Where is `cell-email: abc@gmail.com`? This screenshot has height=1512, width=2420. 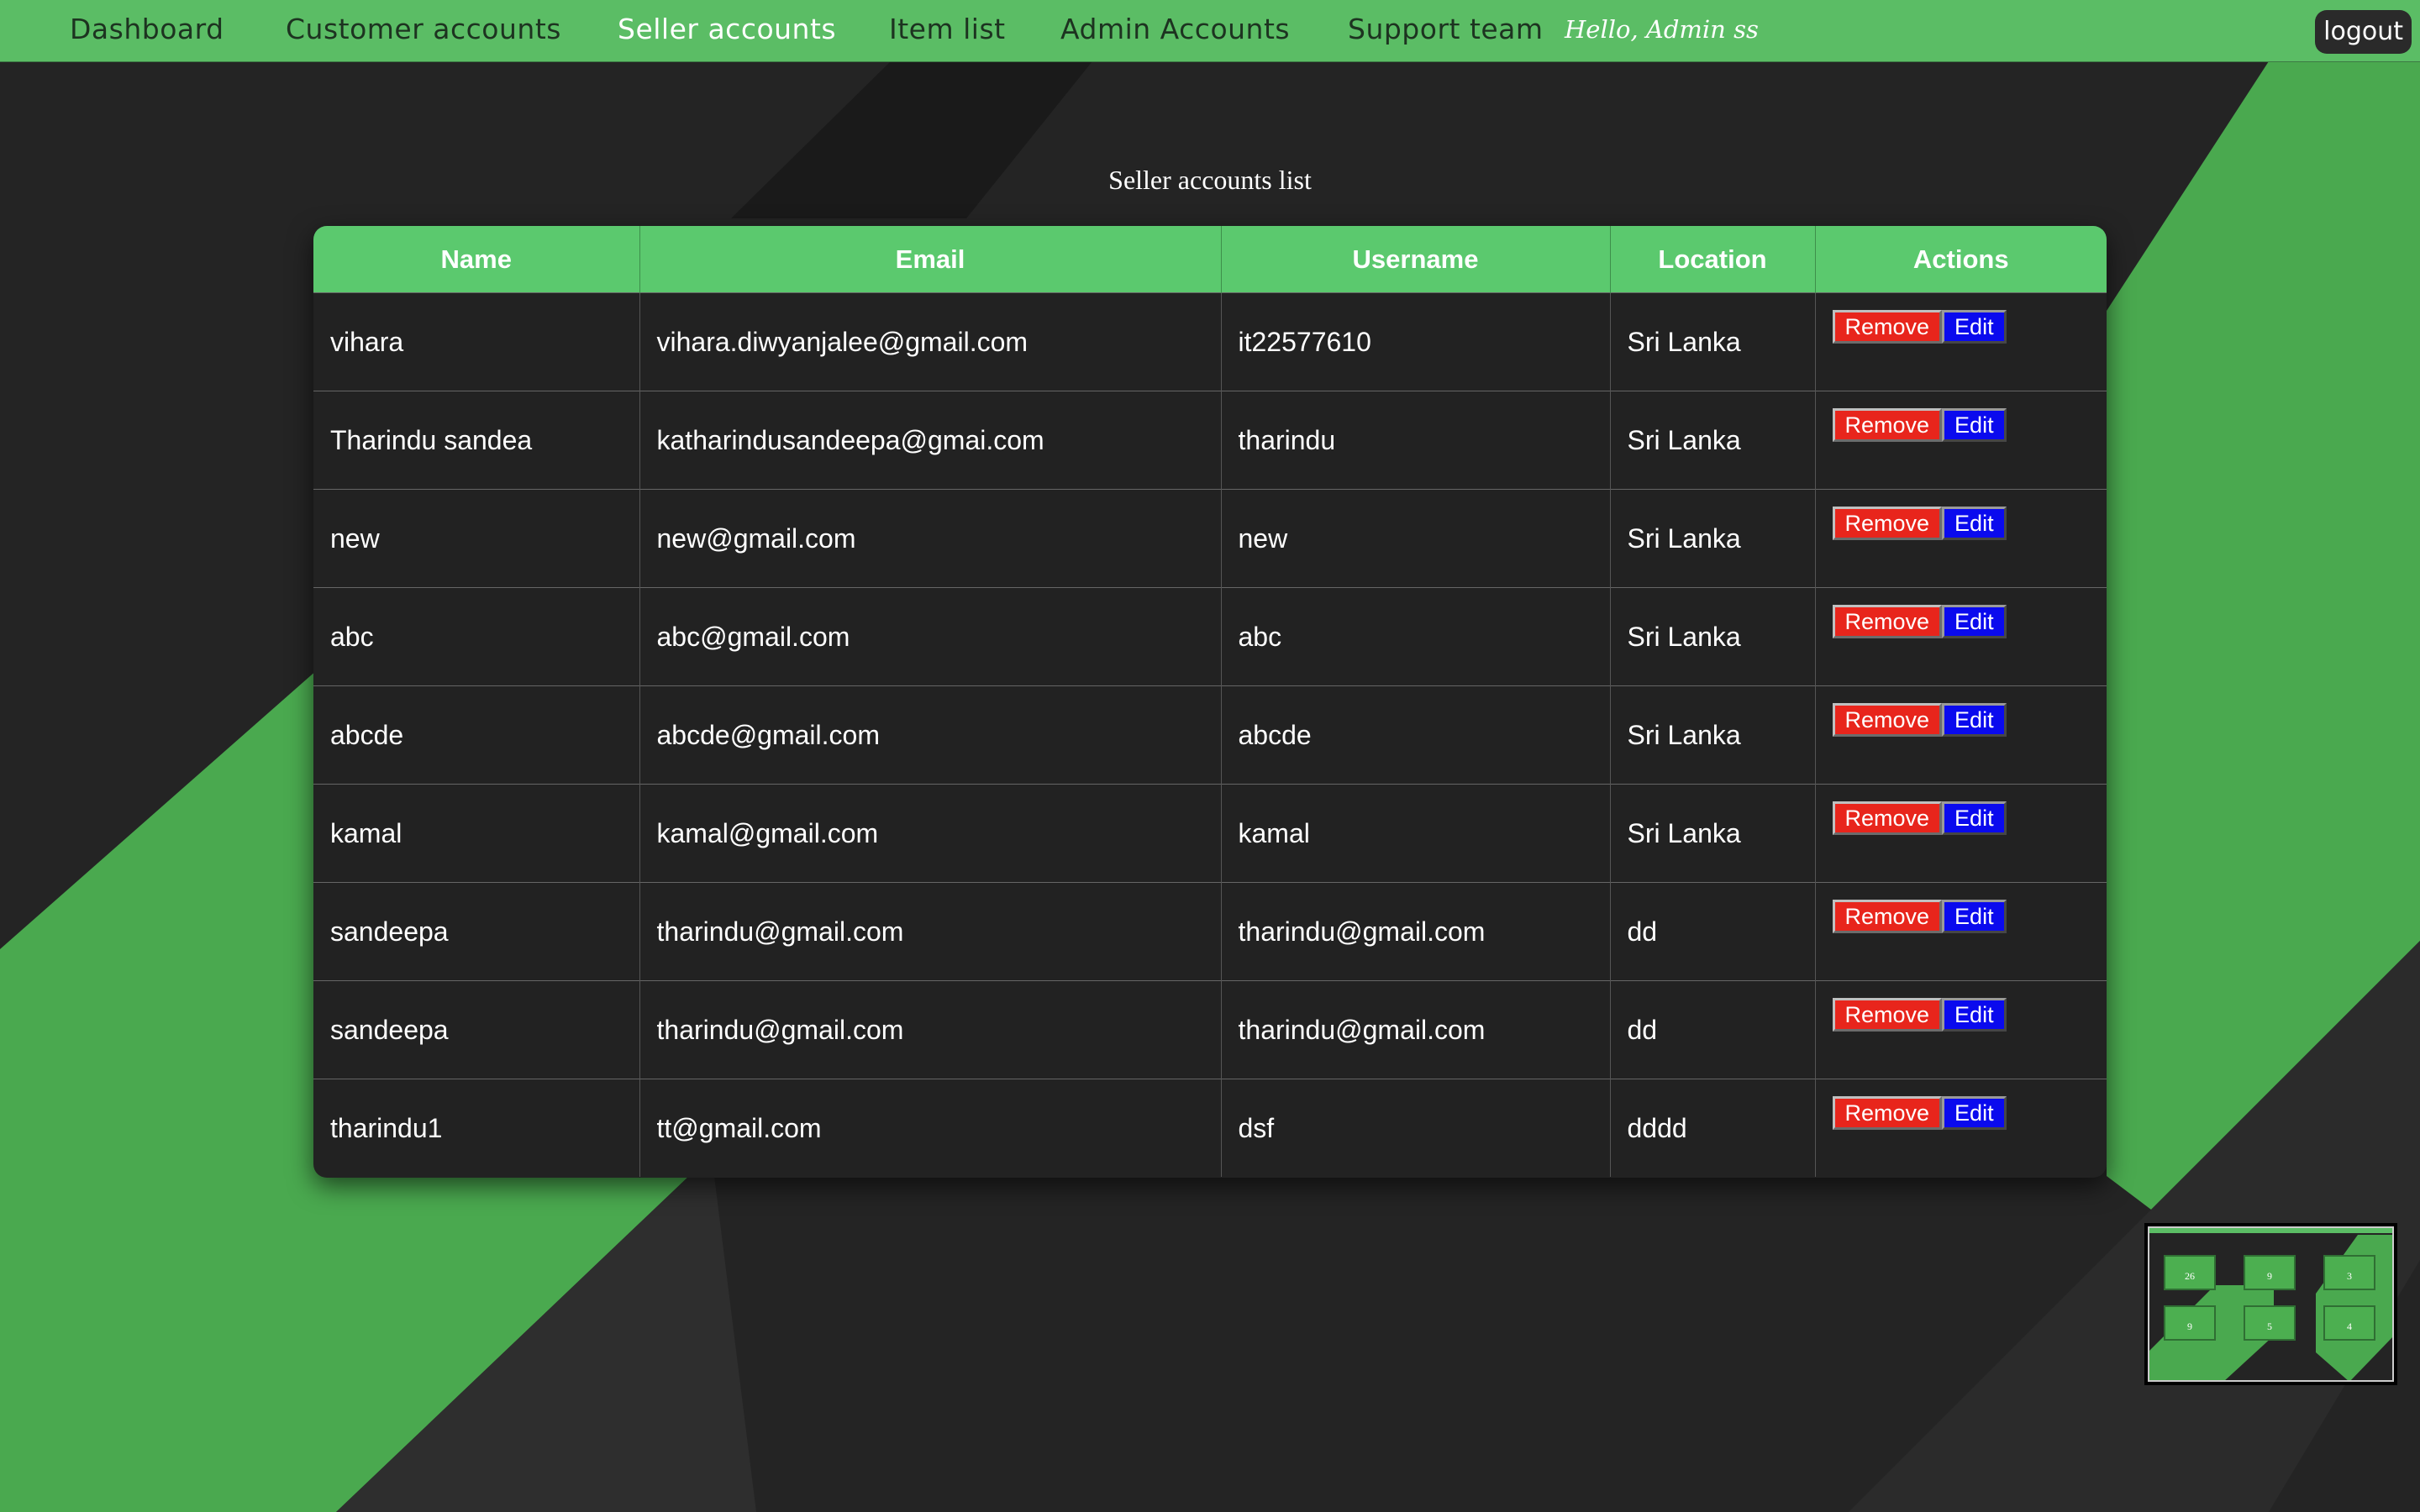
cell-email: abc@gmail.com is located at coordinates (931, 636).